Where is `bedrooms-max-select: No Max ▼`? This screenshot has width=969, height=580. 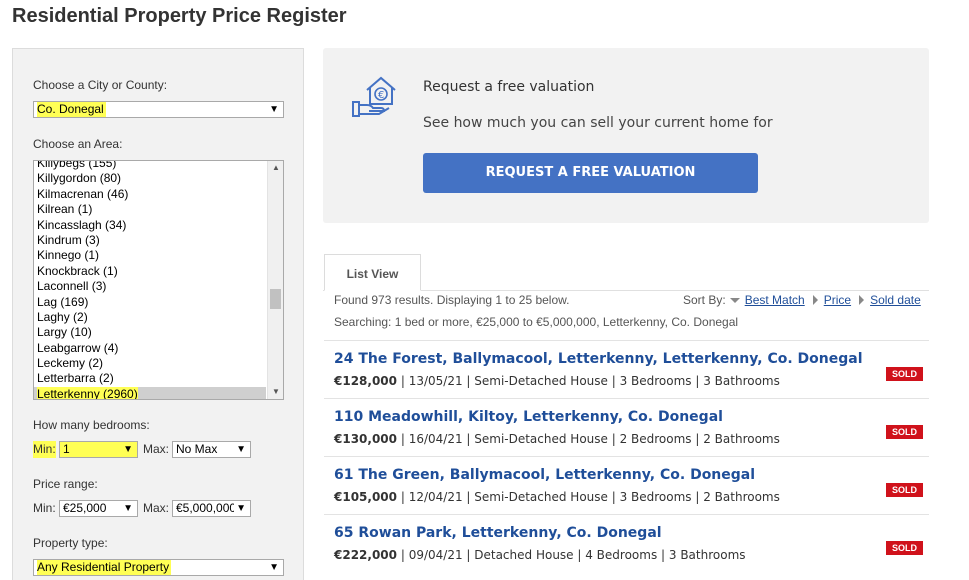 bedrooms-max-select: No Max ▼ is located at coordinates (211, 449).